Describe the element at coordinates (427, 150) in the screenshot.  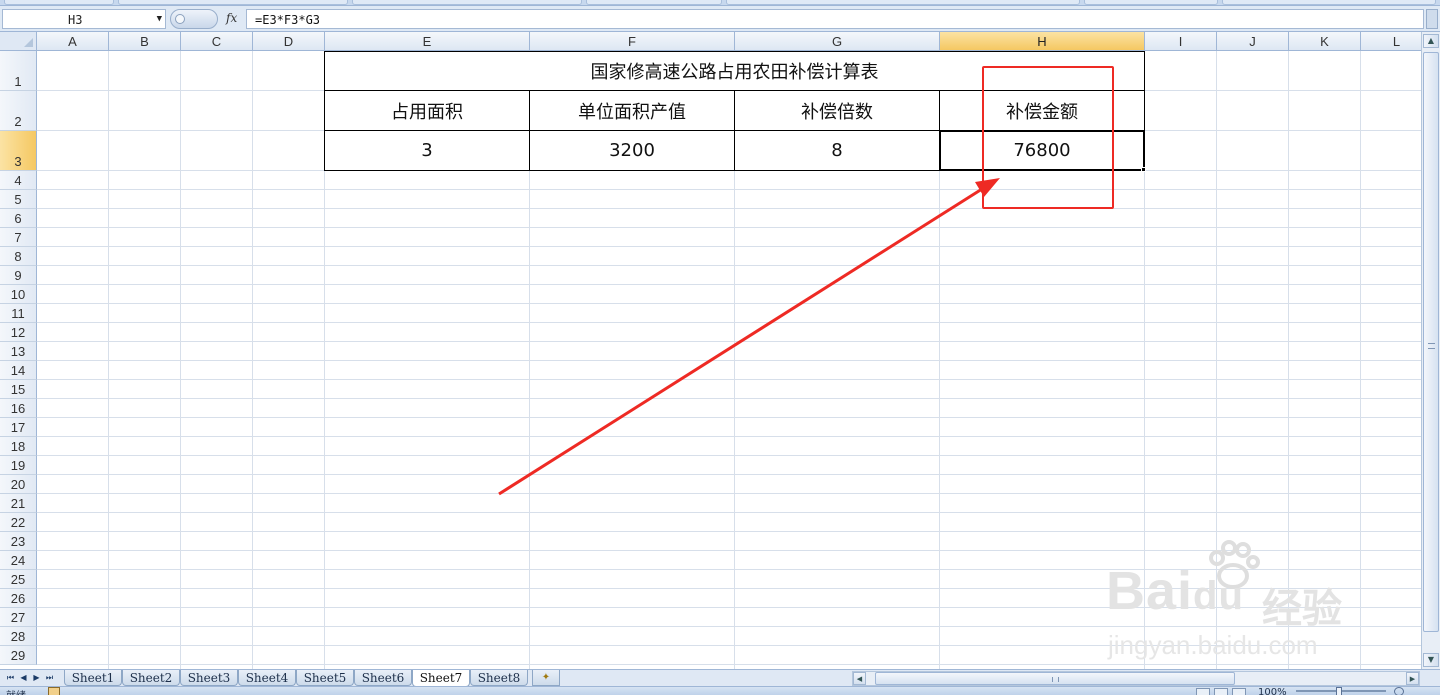
I see `value-cell-area: 3` at that location.